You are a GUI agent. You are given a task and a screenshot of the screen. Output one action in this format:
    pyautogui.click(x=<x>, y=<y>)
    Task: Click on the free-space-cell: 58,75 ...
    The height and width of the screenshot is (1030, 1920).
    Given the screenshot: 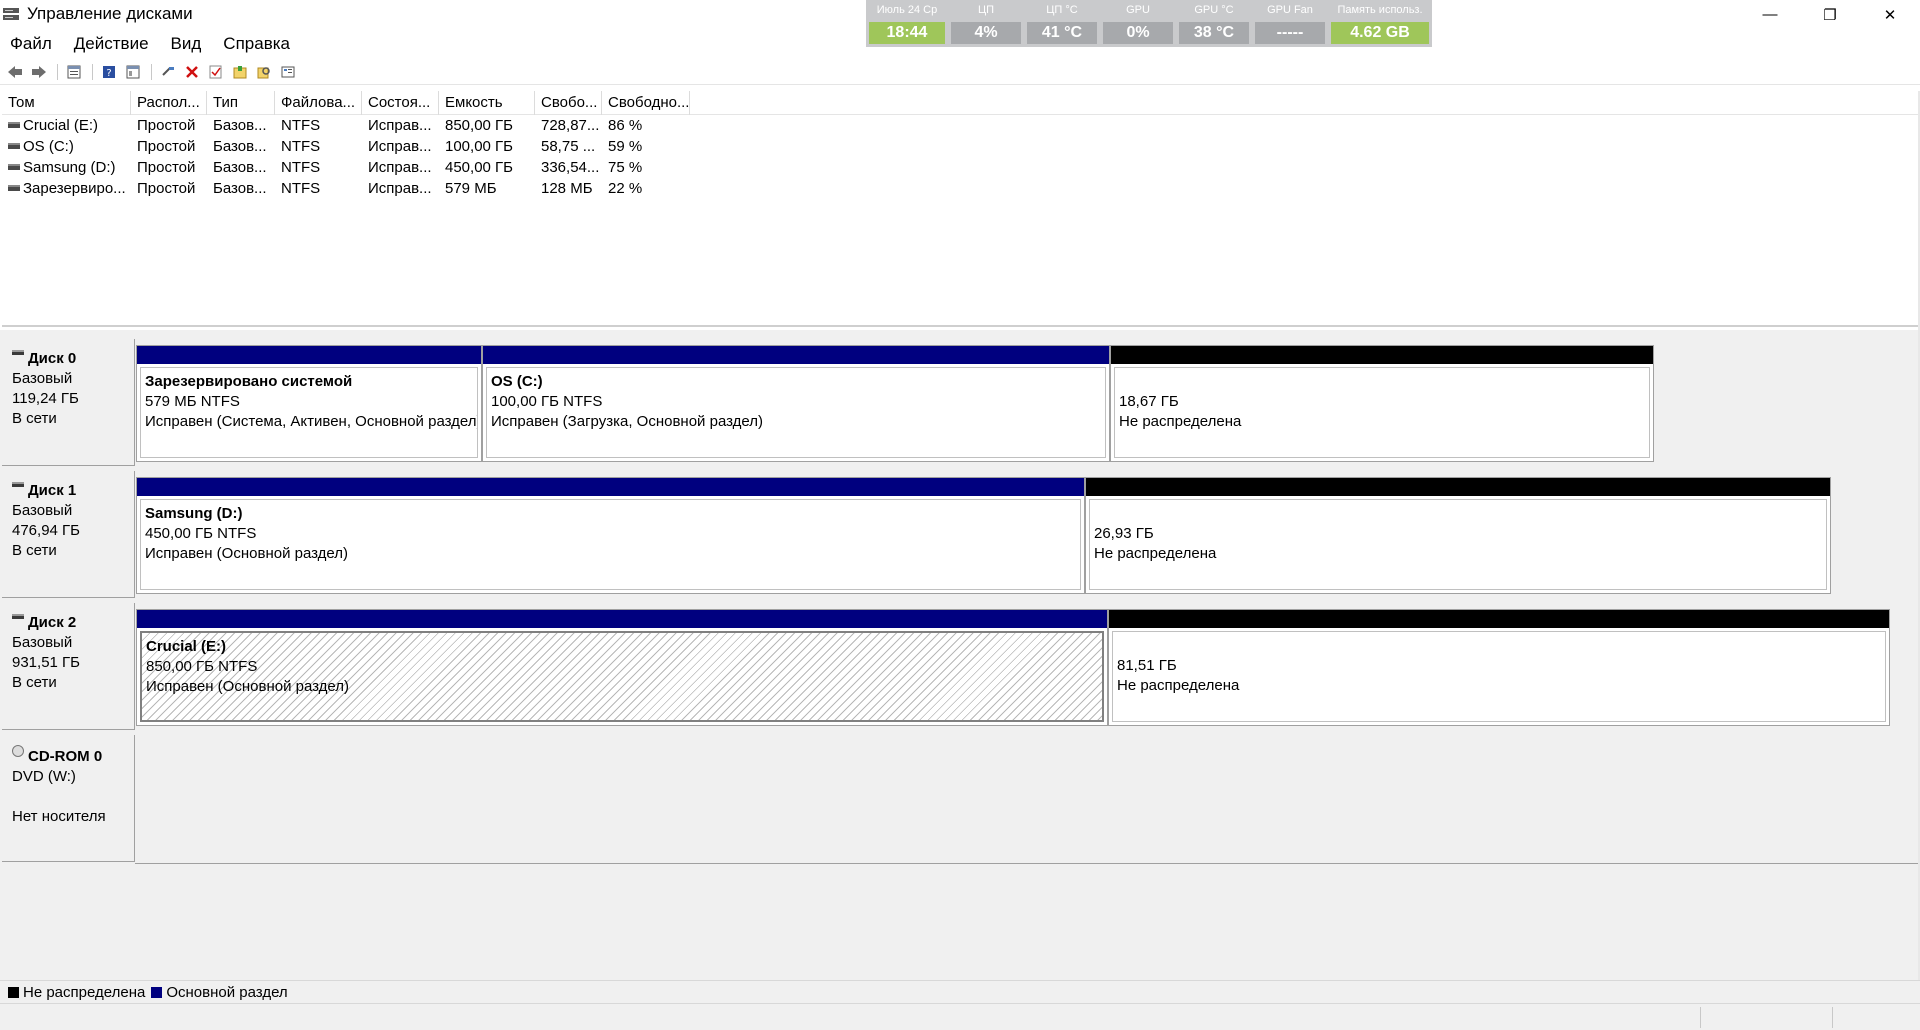 What is the action you would take?
    pyautogui.click(x=568, y=146)
    